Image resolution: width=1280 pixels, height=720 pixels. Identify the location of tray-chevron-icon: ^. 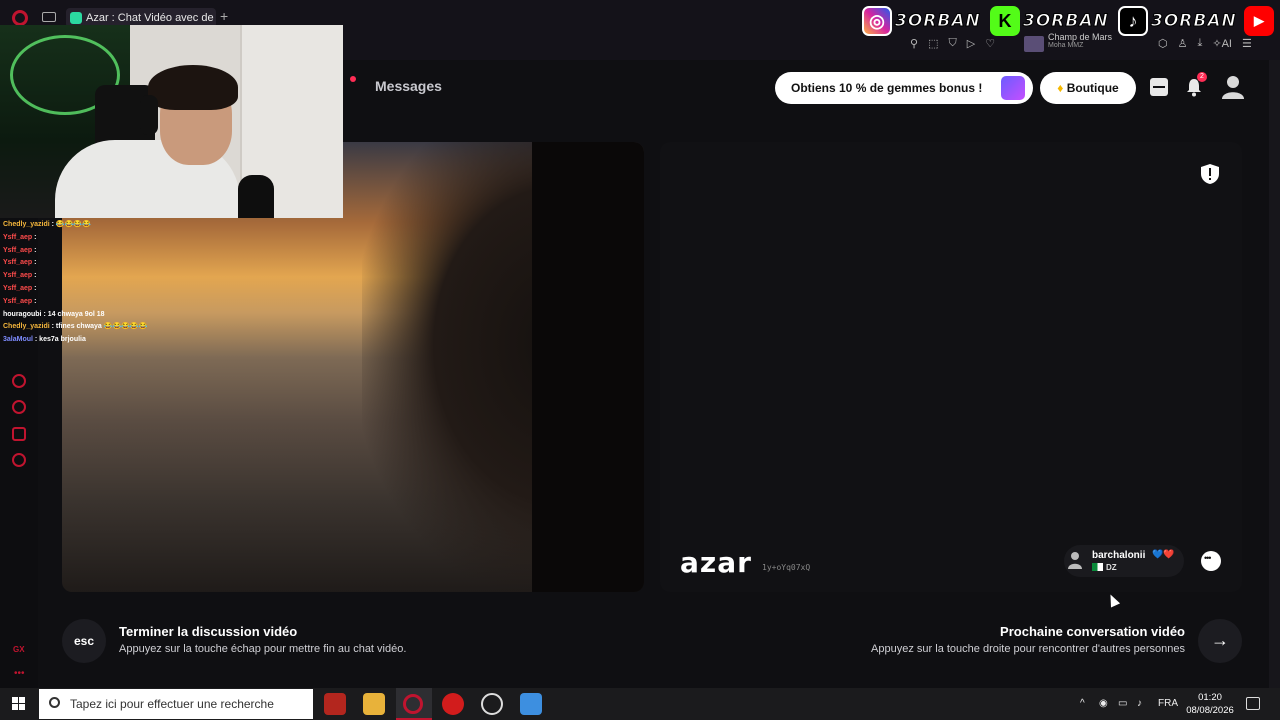
(1082, 703).